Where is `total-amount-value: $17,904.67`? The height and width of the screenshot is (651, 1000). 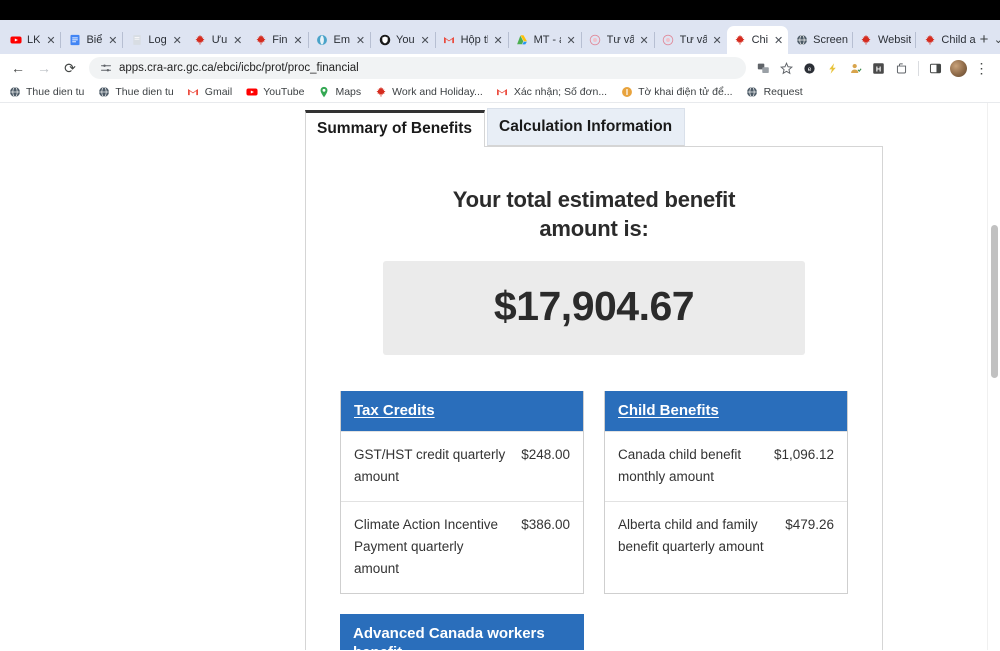 total-amount-value: $17,904.67 is located at coordinates (594, 306).